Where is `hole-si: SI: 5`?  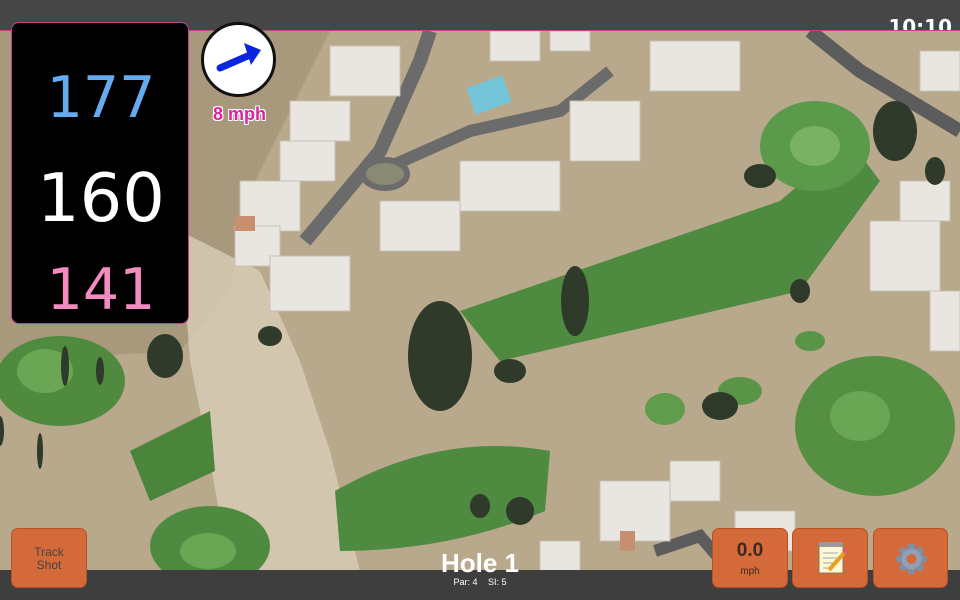
hole-si: SI: 5 is located at coordinates (497, 582).